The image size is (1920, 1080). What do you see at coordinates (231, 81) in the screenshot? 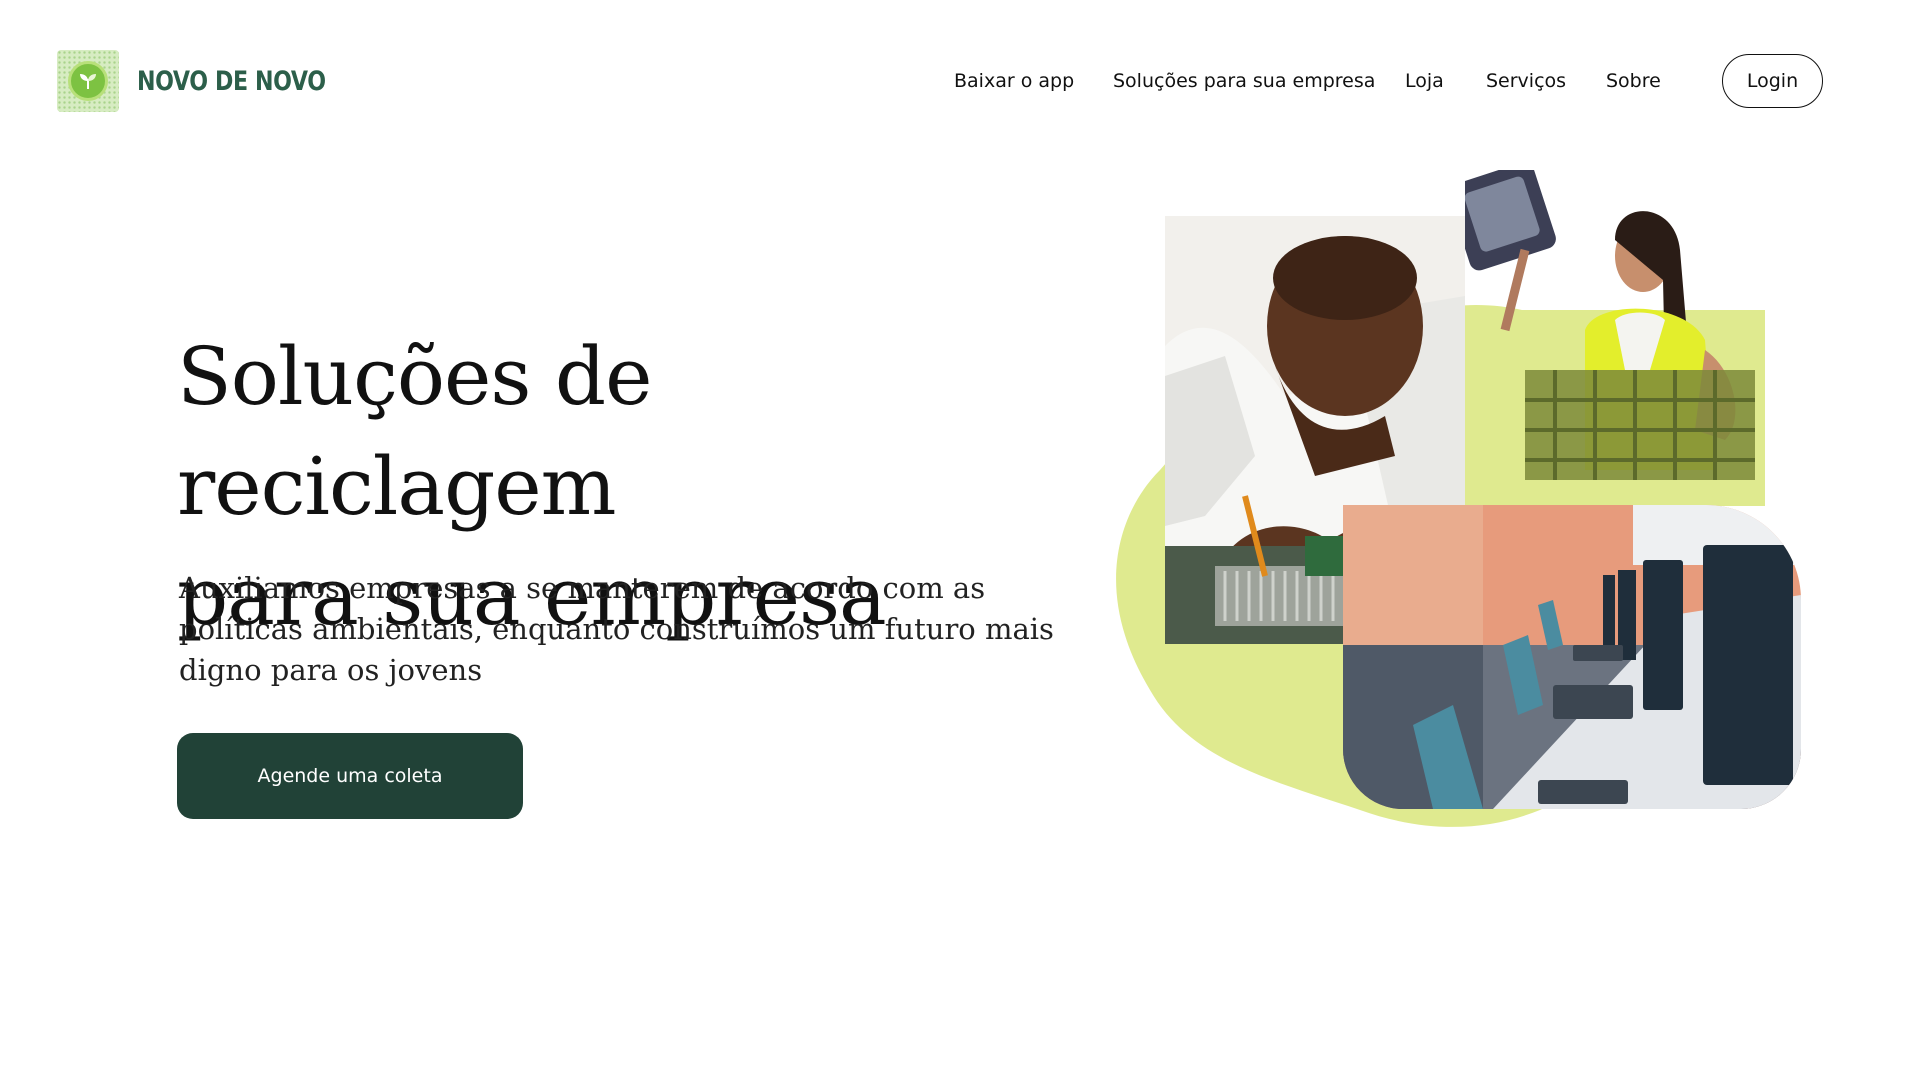
I see `brand-name: NOVO DE NOVO` at bounding box center [231, 81].